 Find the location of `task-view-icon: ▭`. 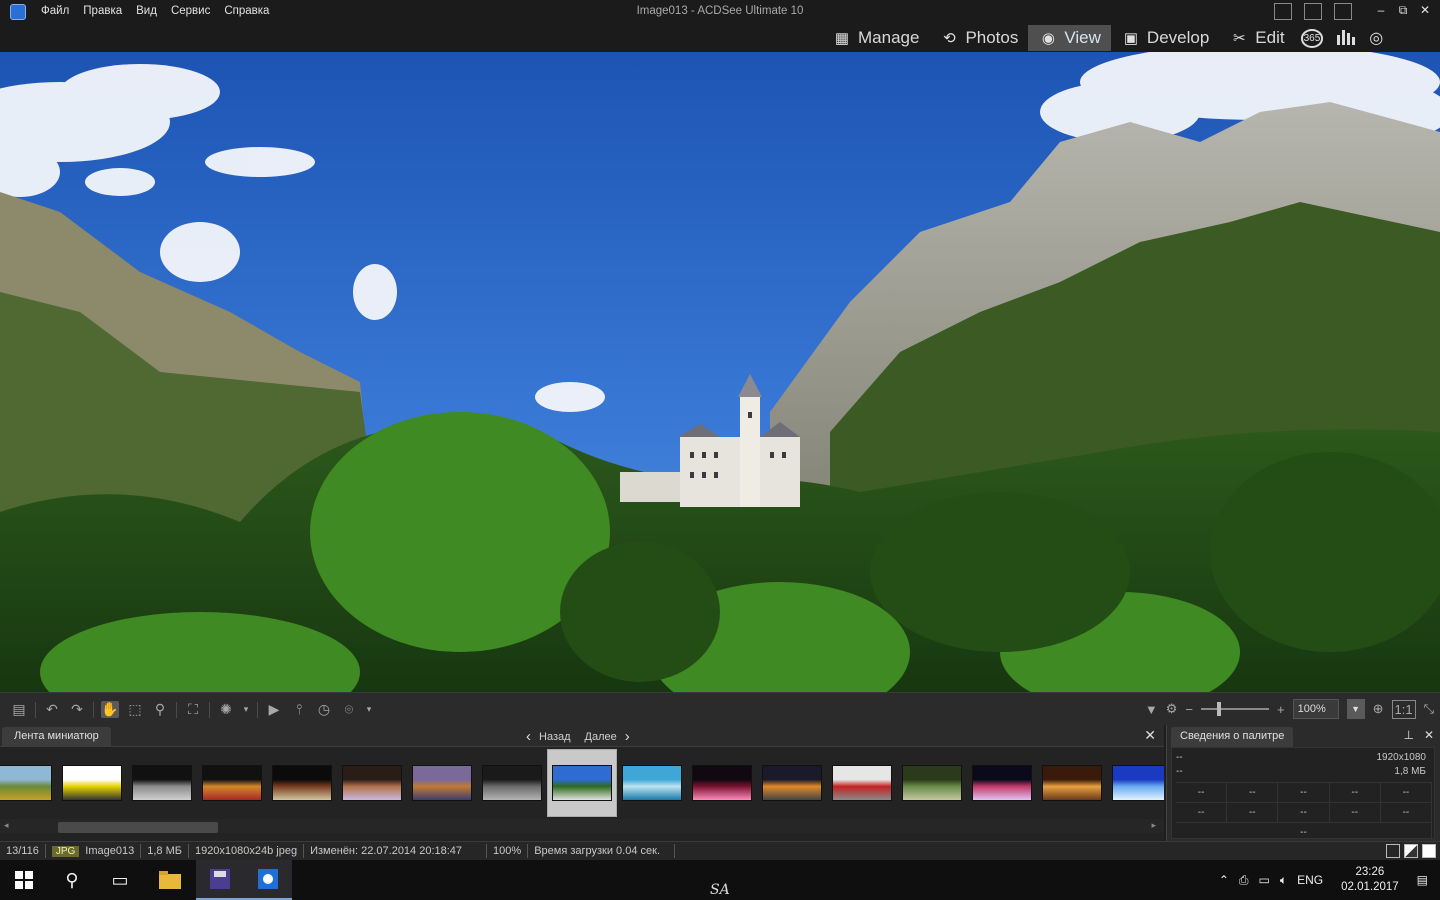

task-view-icon: ▭ is located at coordinates (120, 880).